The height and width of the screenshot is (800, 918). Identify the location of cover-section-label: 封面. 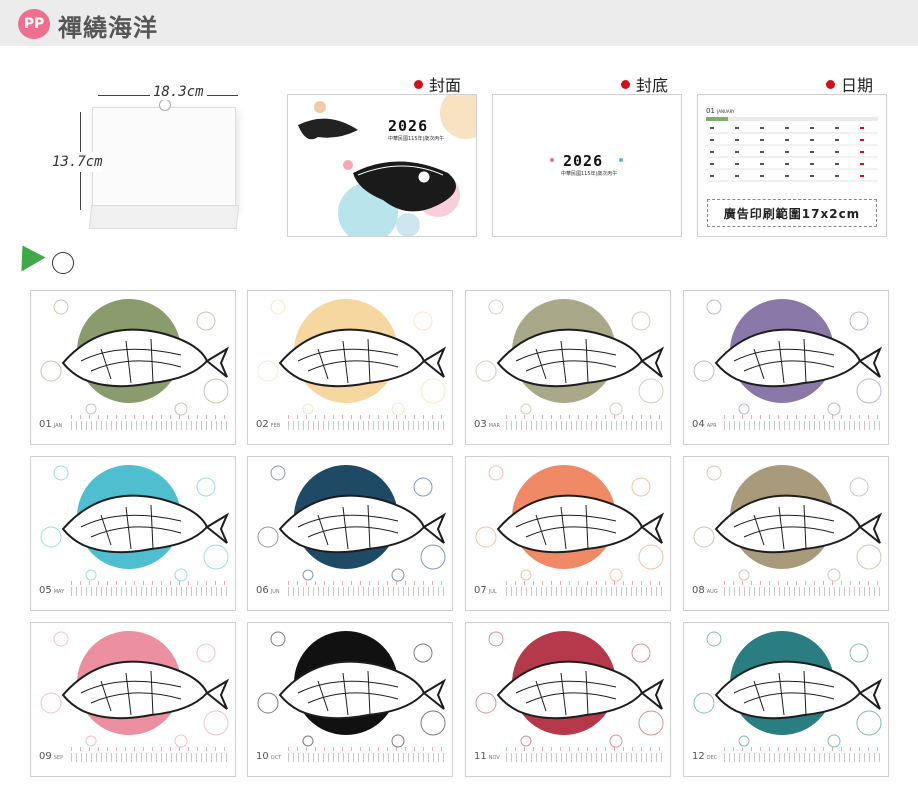
(437, 84).